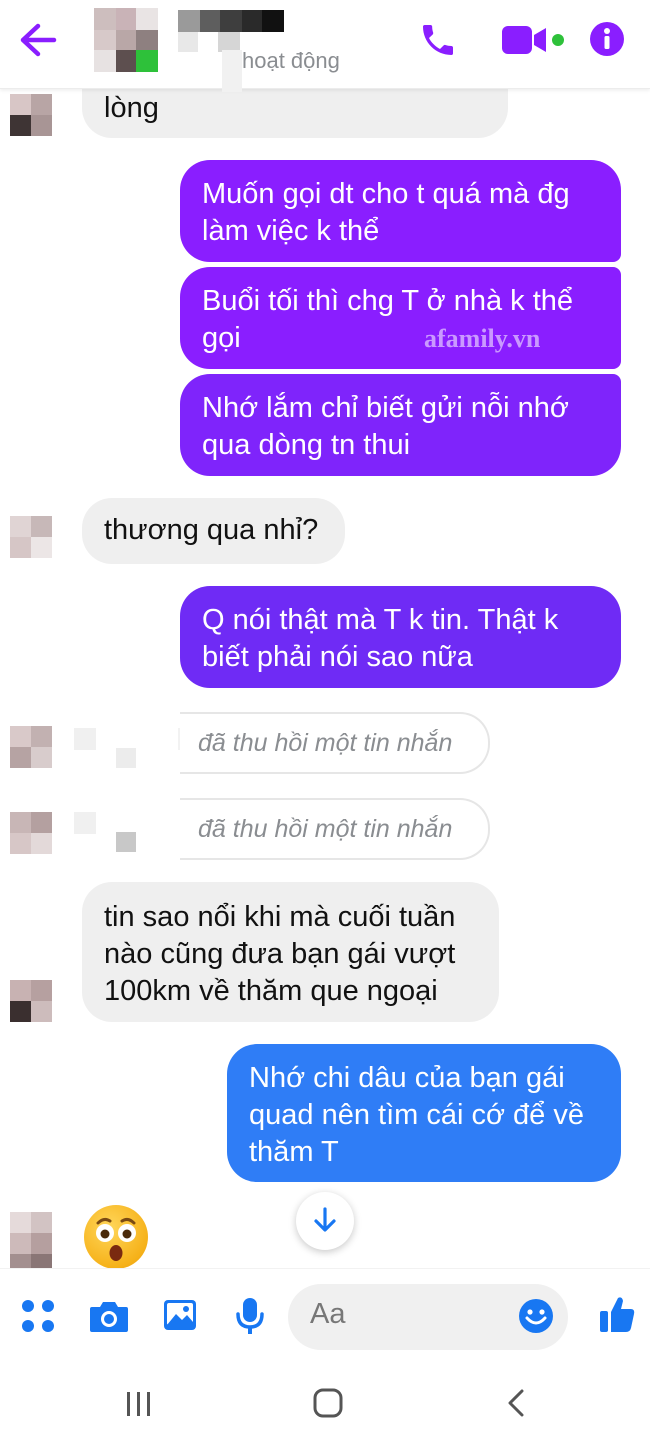 This screenshot has width=650, height=1444. I want to click on menu-dots-icon, so click(38, 1316).